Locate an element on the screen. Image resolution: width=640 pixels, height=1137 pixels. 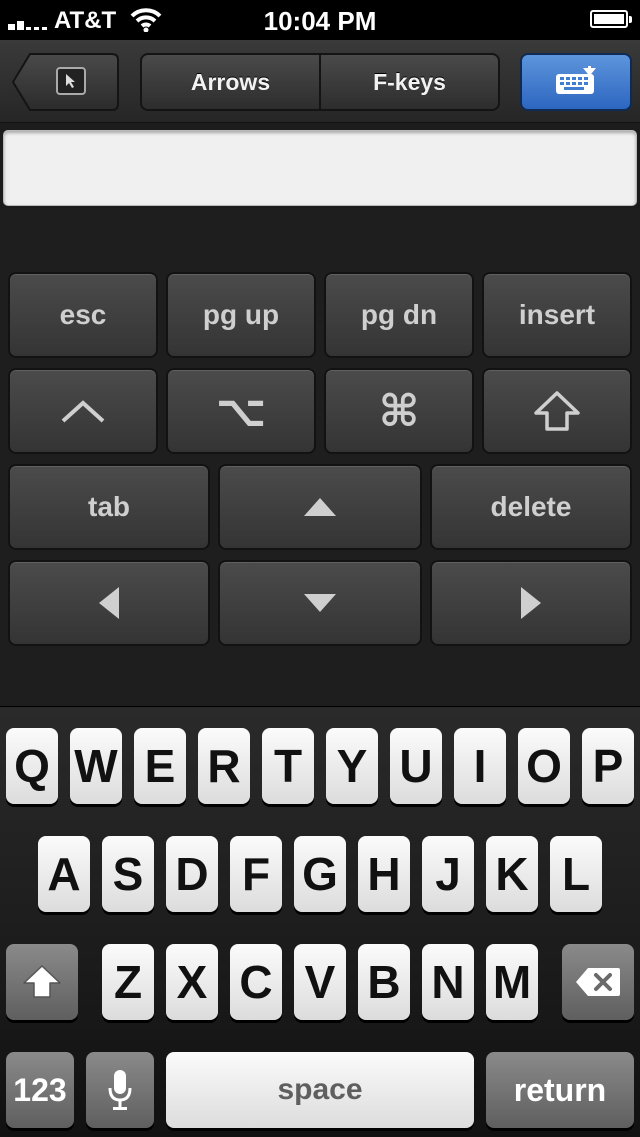
key-r: R is located at coordinates (224, 766).